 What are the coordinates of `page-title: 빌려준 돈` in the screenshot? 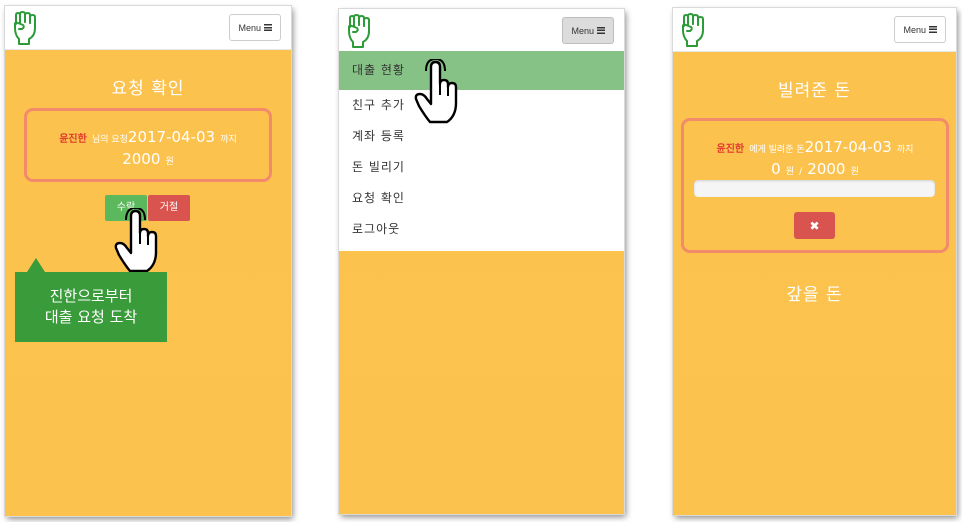 It's located at (814, 91).